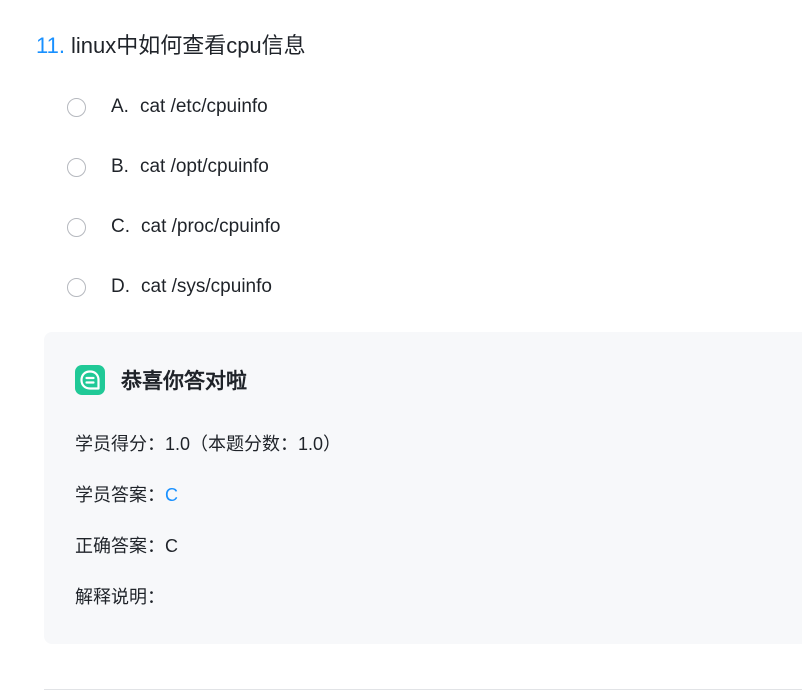  I want to click on question-title: 11. linux中如何查看cpu信息, so click(171, 46).